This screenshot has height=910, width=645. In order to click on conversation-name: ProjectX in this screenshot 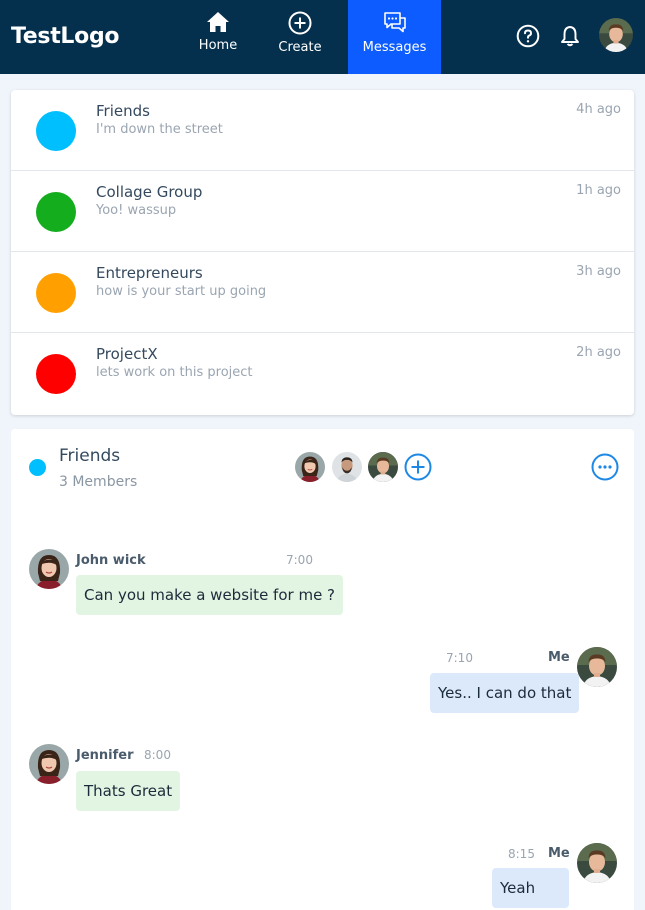, I will do `click(127, 354)`.